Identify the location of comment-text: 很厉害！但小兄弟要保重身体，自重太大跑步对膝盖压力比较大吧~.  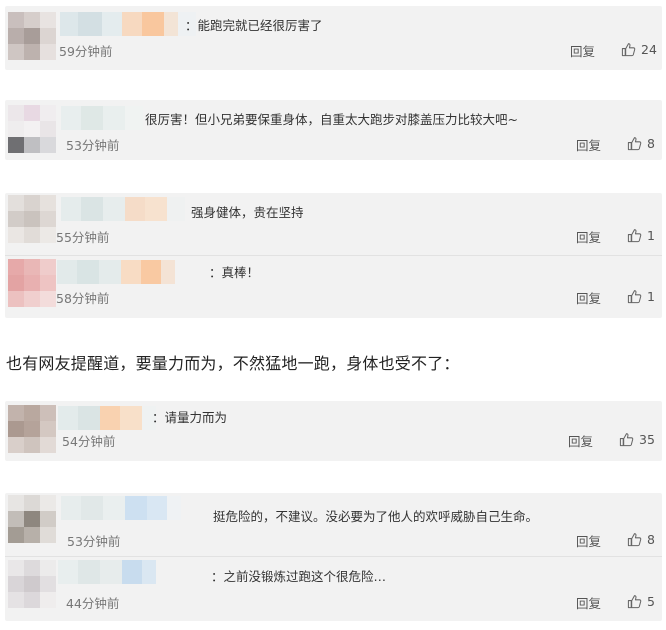
(331, 119).